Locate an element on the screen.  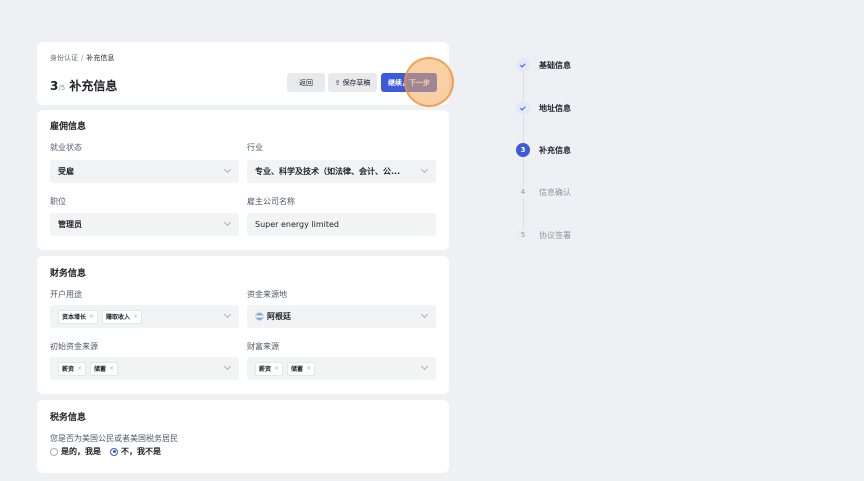
step-number: 3 is located at coordinates (523, 150).